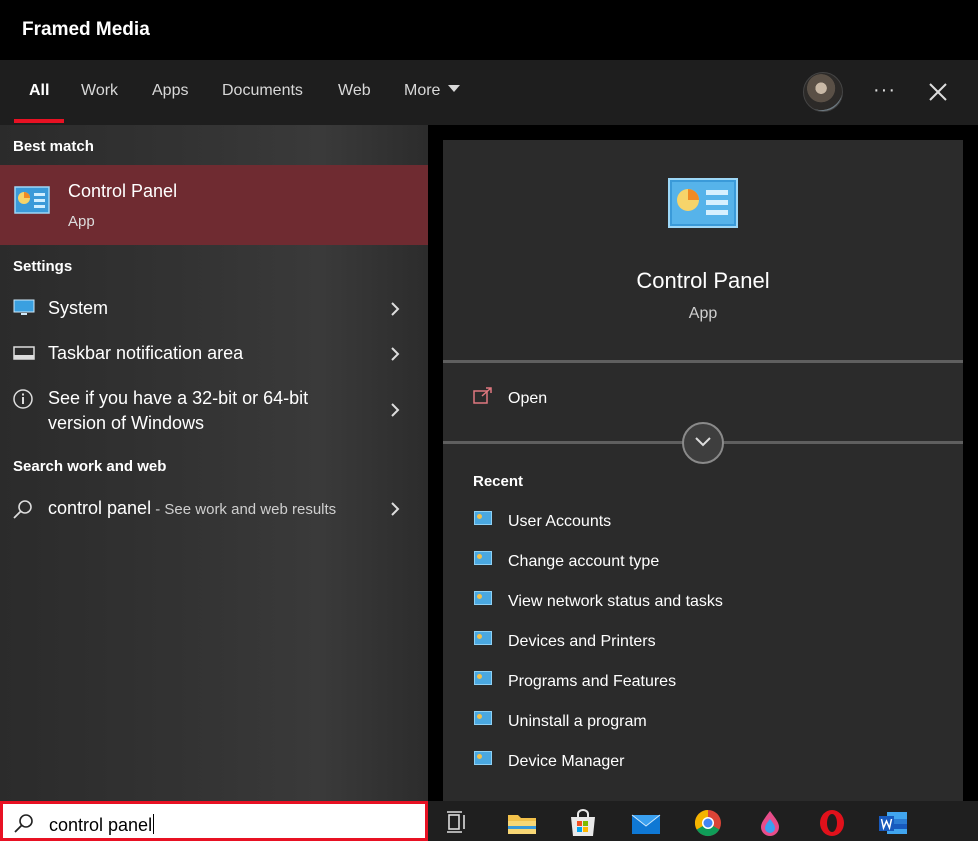 This screenshot has height=841, width=978. I want to click on best-match-header: Best match, so click(53, 146).